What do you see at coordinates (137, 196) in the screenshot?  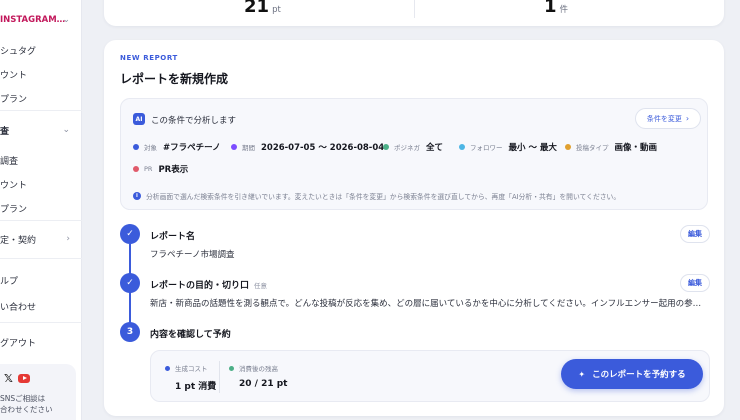 I see `info-icon: i` at bounding box center [137, 196].